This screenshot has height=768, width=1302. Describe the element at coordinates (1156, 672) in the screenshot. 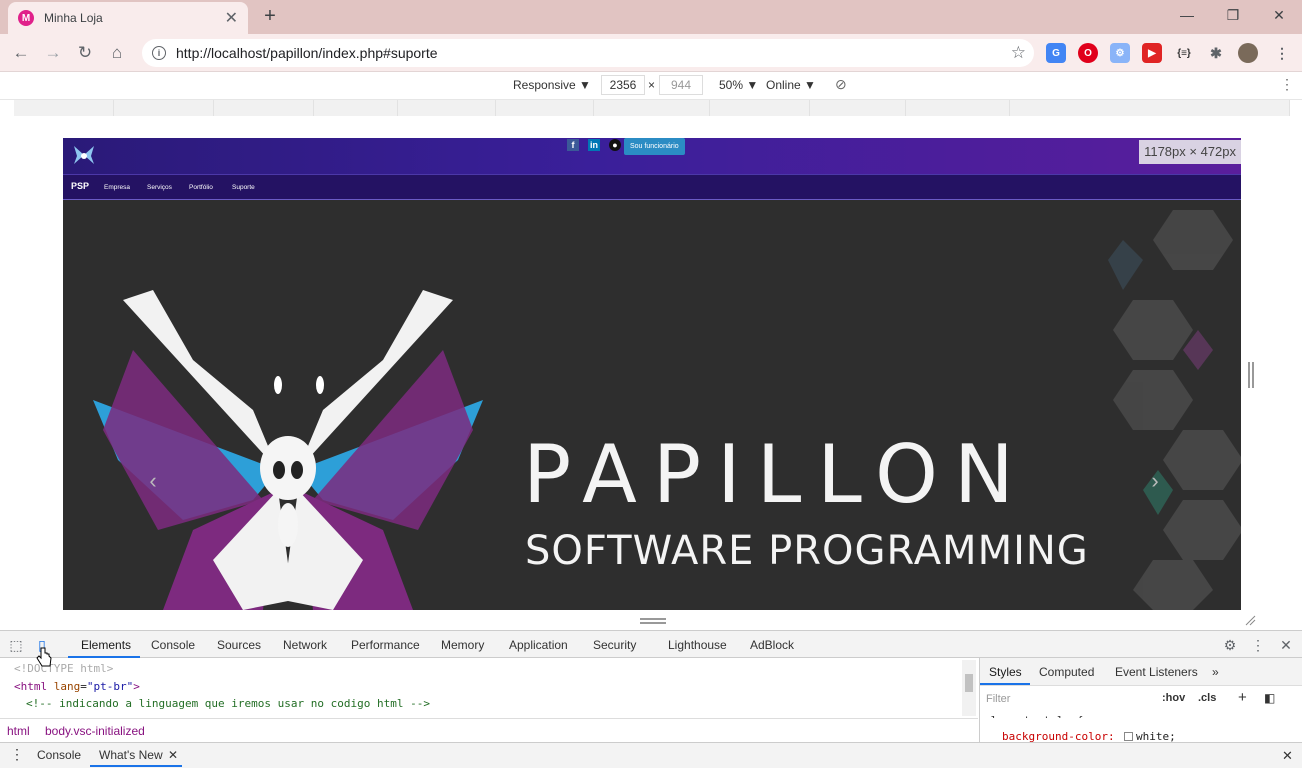

I see `tab-event-listeners: Event Listeners` at that location.